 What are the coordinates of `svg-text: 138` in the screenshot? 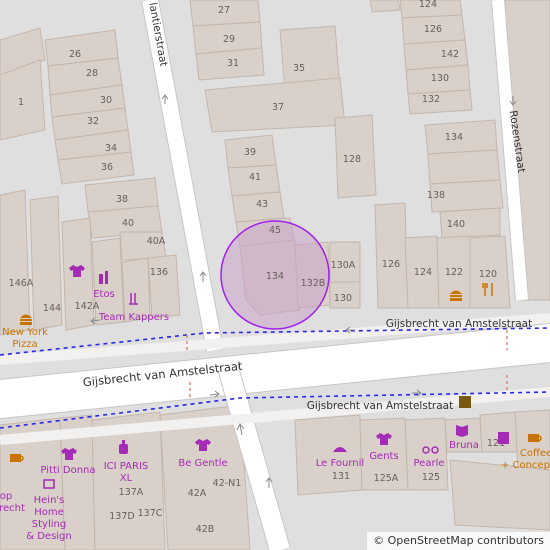 It's located at (436, 195).